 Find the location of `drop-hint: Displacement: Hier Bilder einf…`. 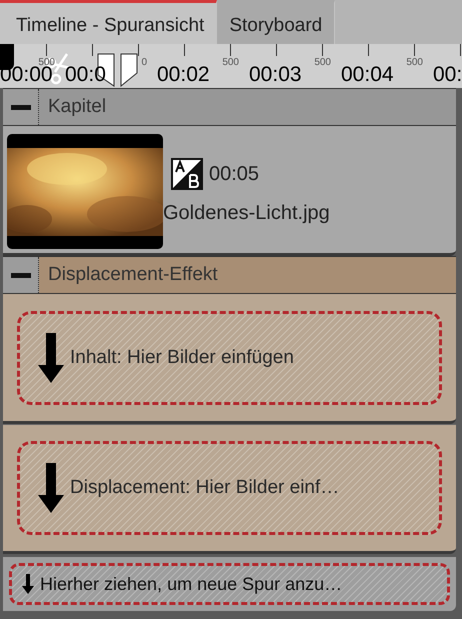

drop-hint: Displacement: Hier Bilder einf… is located at coordinates (205, 488).